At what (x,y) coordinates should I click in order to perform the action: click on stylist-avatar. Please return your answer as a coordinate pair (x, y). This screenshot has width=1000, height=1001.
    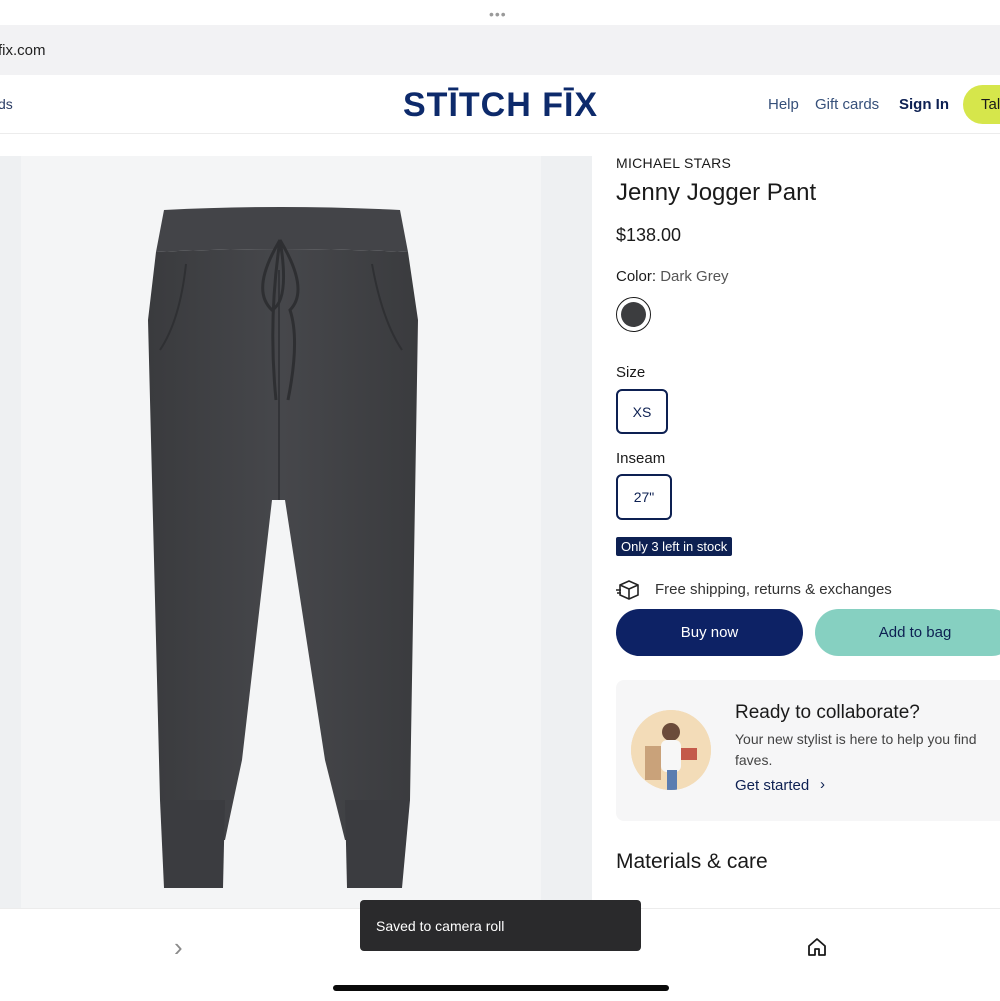
    Looking at the image, I should click on (671, 750).